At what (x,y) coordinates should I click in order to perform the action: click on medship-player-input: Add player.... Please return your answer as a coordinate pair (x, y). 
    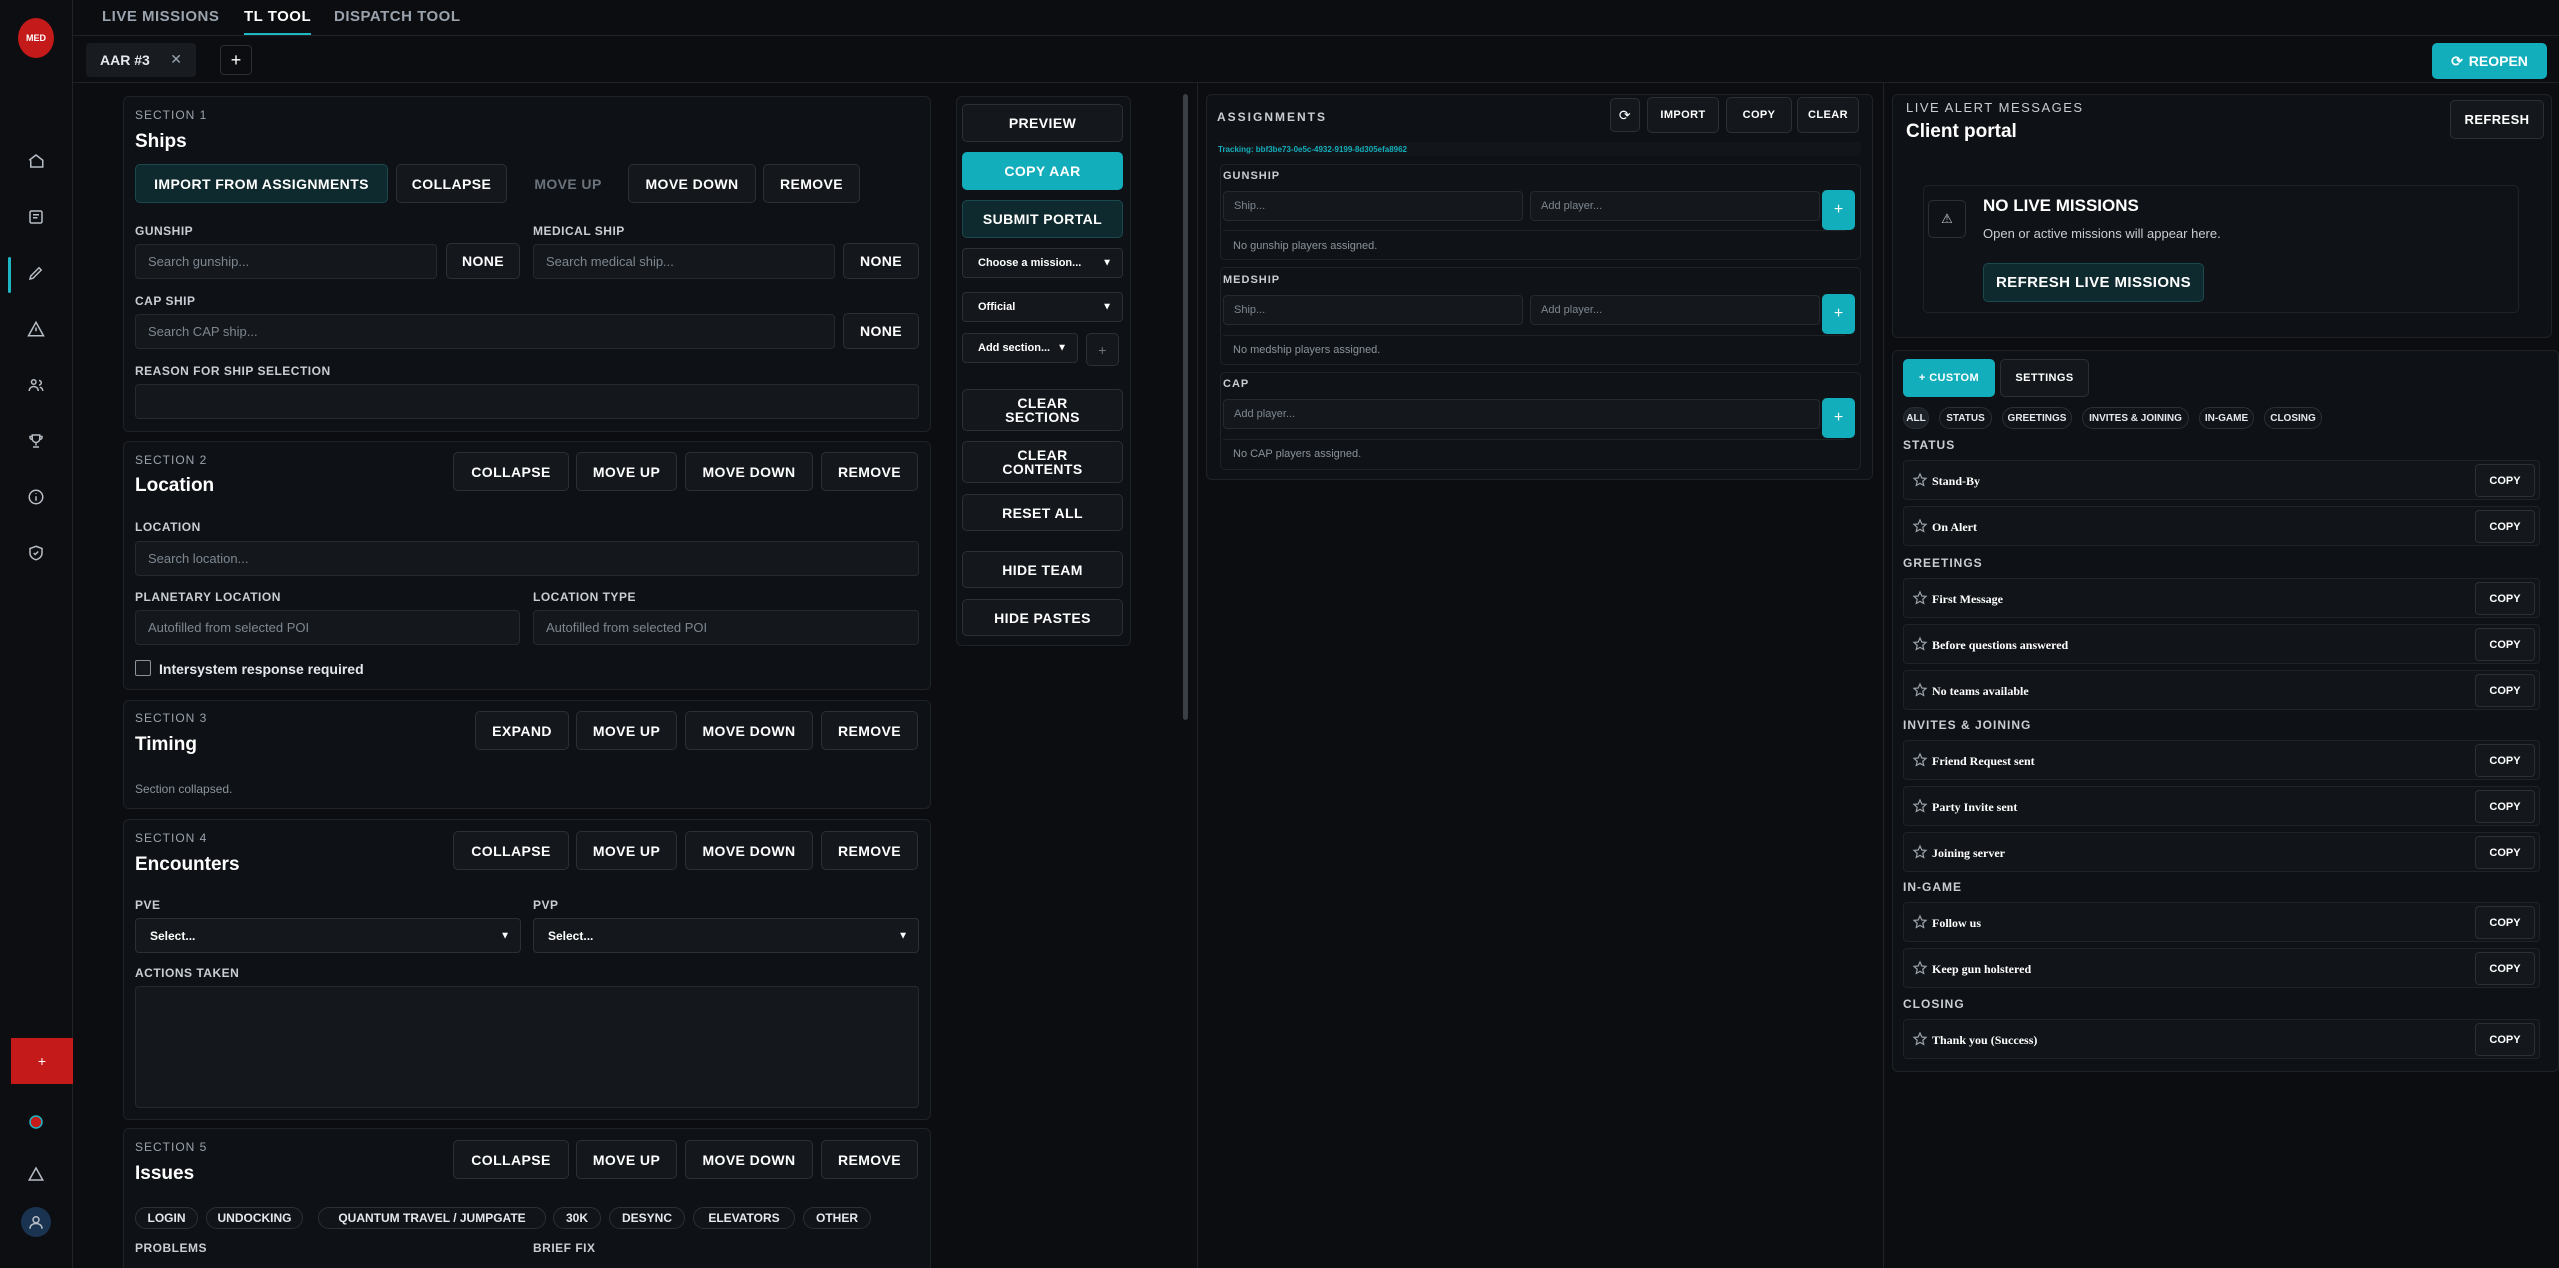
    Looking at the image, I should click on (1675, 310).